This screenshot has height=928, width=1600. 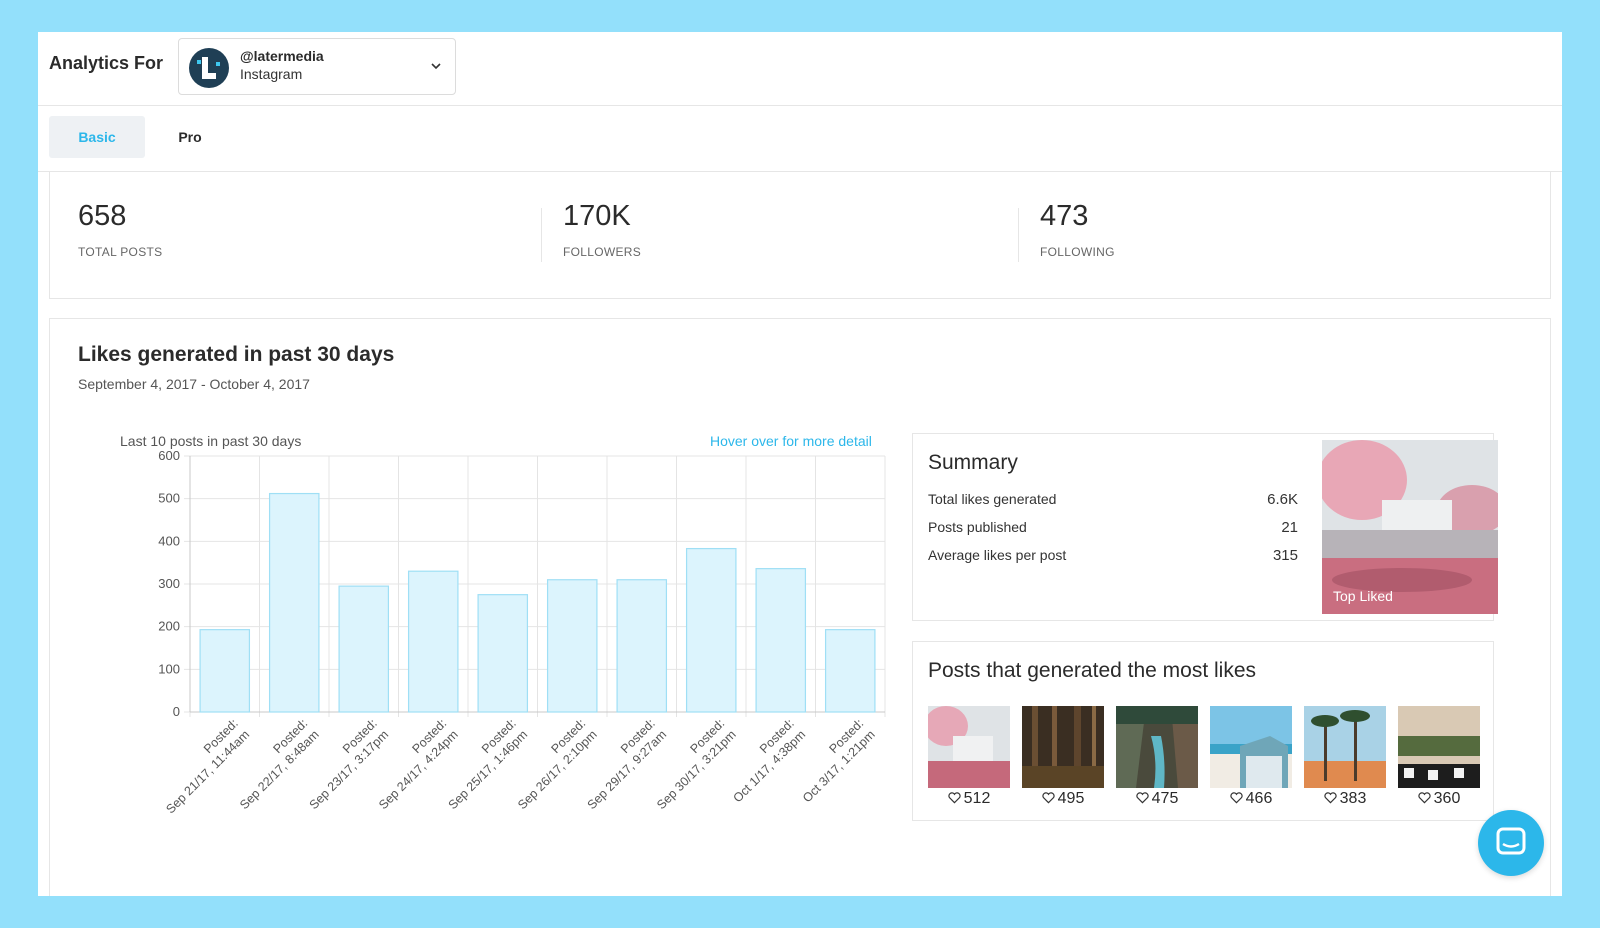 What do you see at coordinates (800, 69) in the screenshot?
I see `header: Analytics For @latermedia Instagram` at bounding box center [800, 69].